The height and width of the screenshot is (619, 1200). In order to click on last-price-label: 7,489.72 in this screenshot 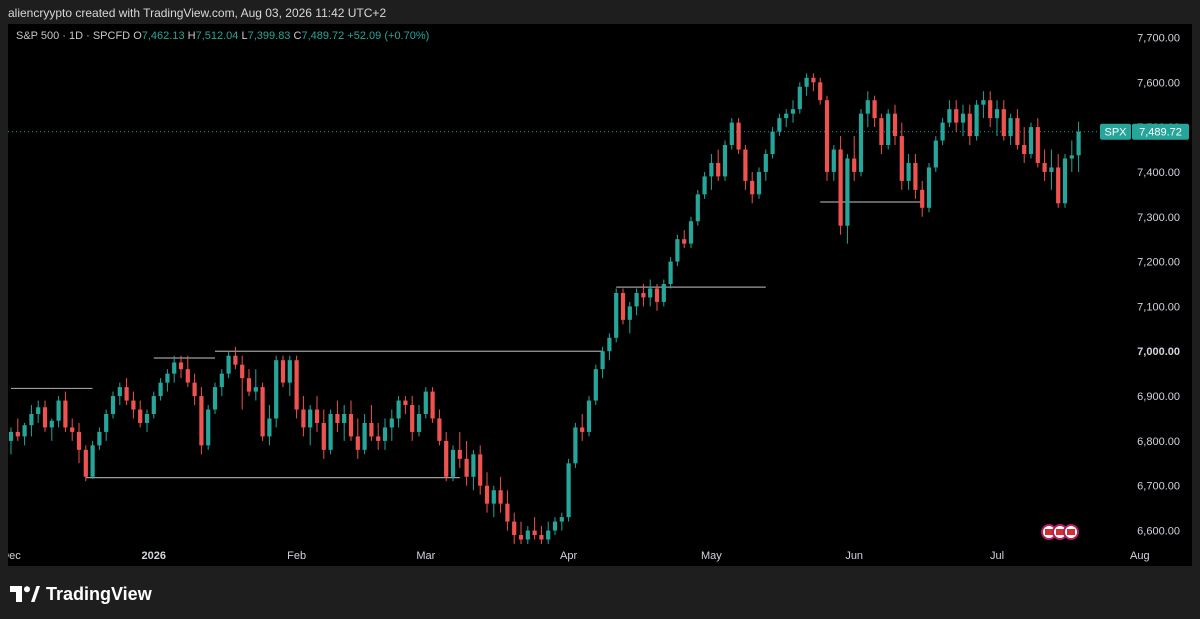, I will do `click(1160, 133)`.